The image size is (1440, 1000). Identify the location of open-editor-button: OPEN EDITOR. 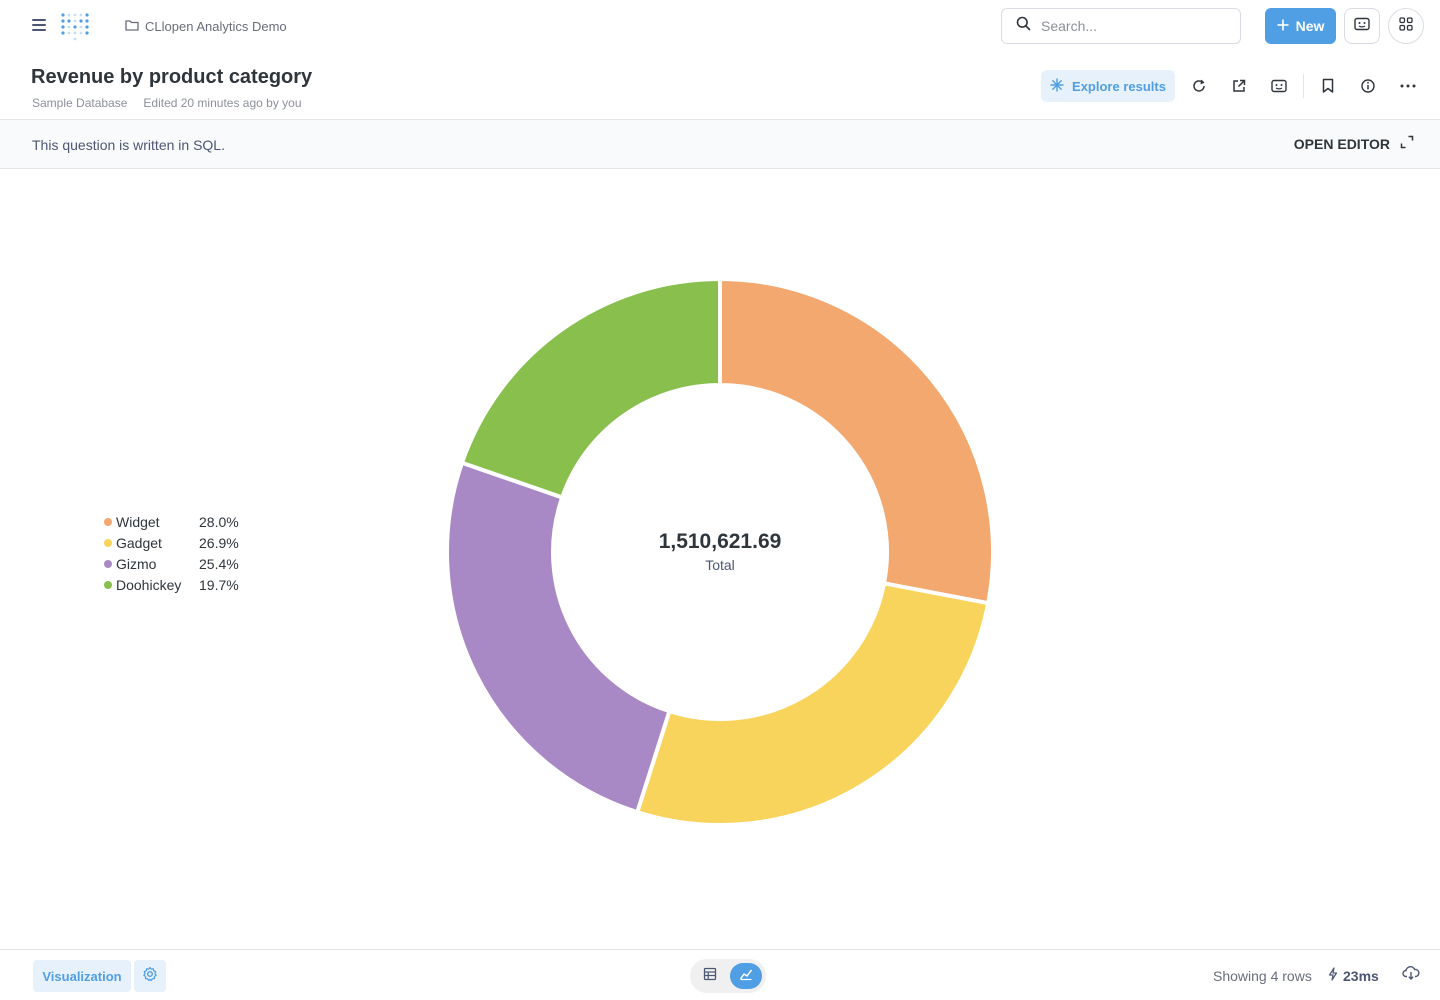
(1354, 143).